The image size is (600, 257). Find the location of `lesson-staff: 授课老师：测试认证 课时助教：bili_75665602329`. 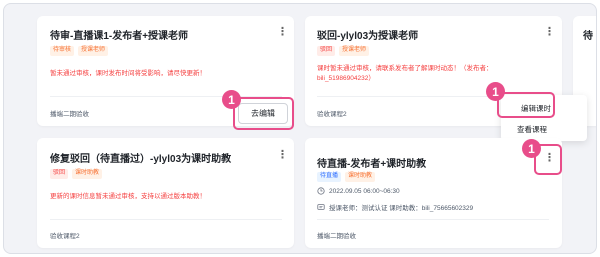

lesson-staff: 授课老师：测试认证 课时助教：bili_75665602329 is located at coordinates (395, 207).